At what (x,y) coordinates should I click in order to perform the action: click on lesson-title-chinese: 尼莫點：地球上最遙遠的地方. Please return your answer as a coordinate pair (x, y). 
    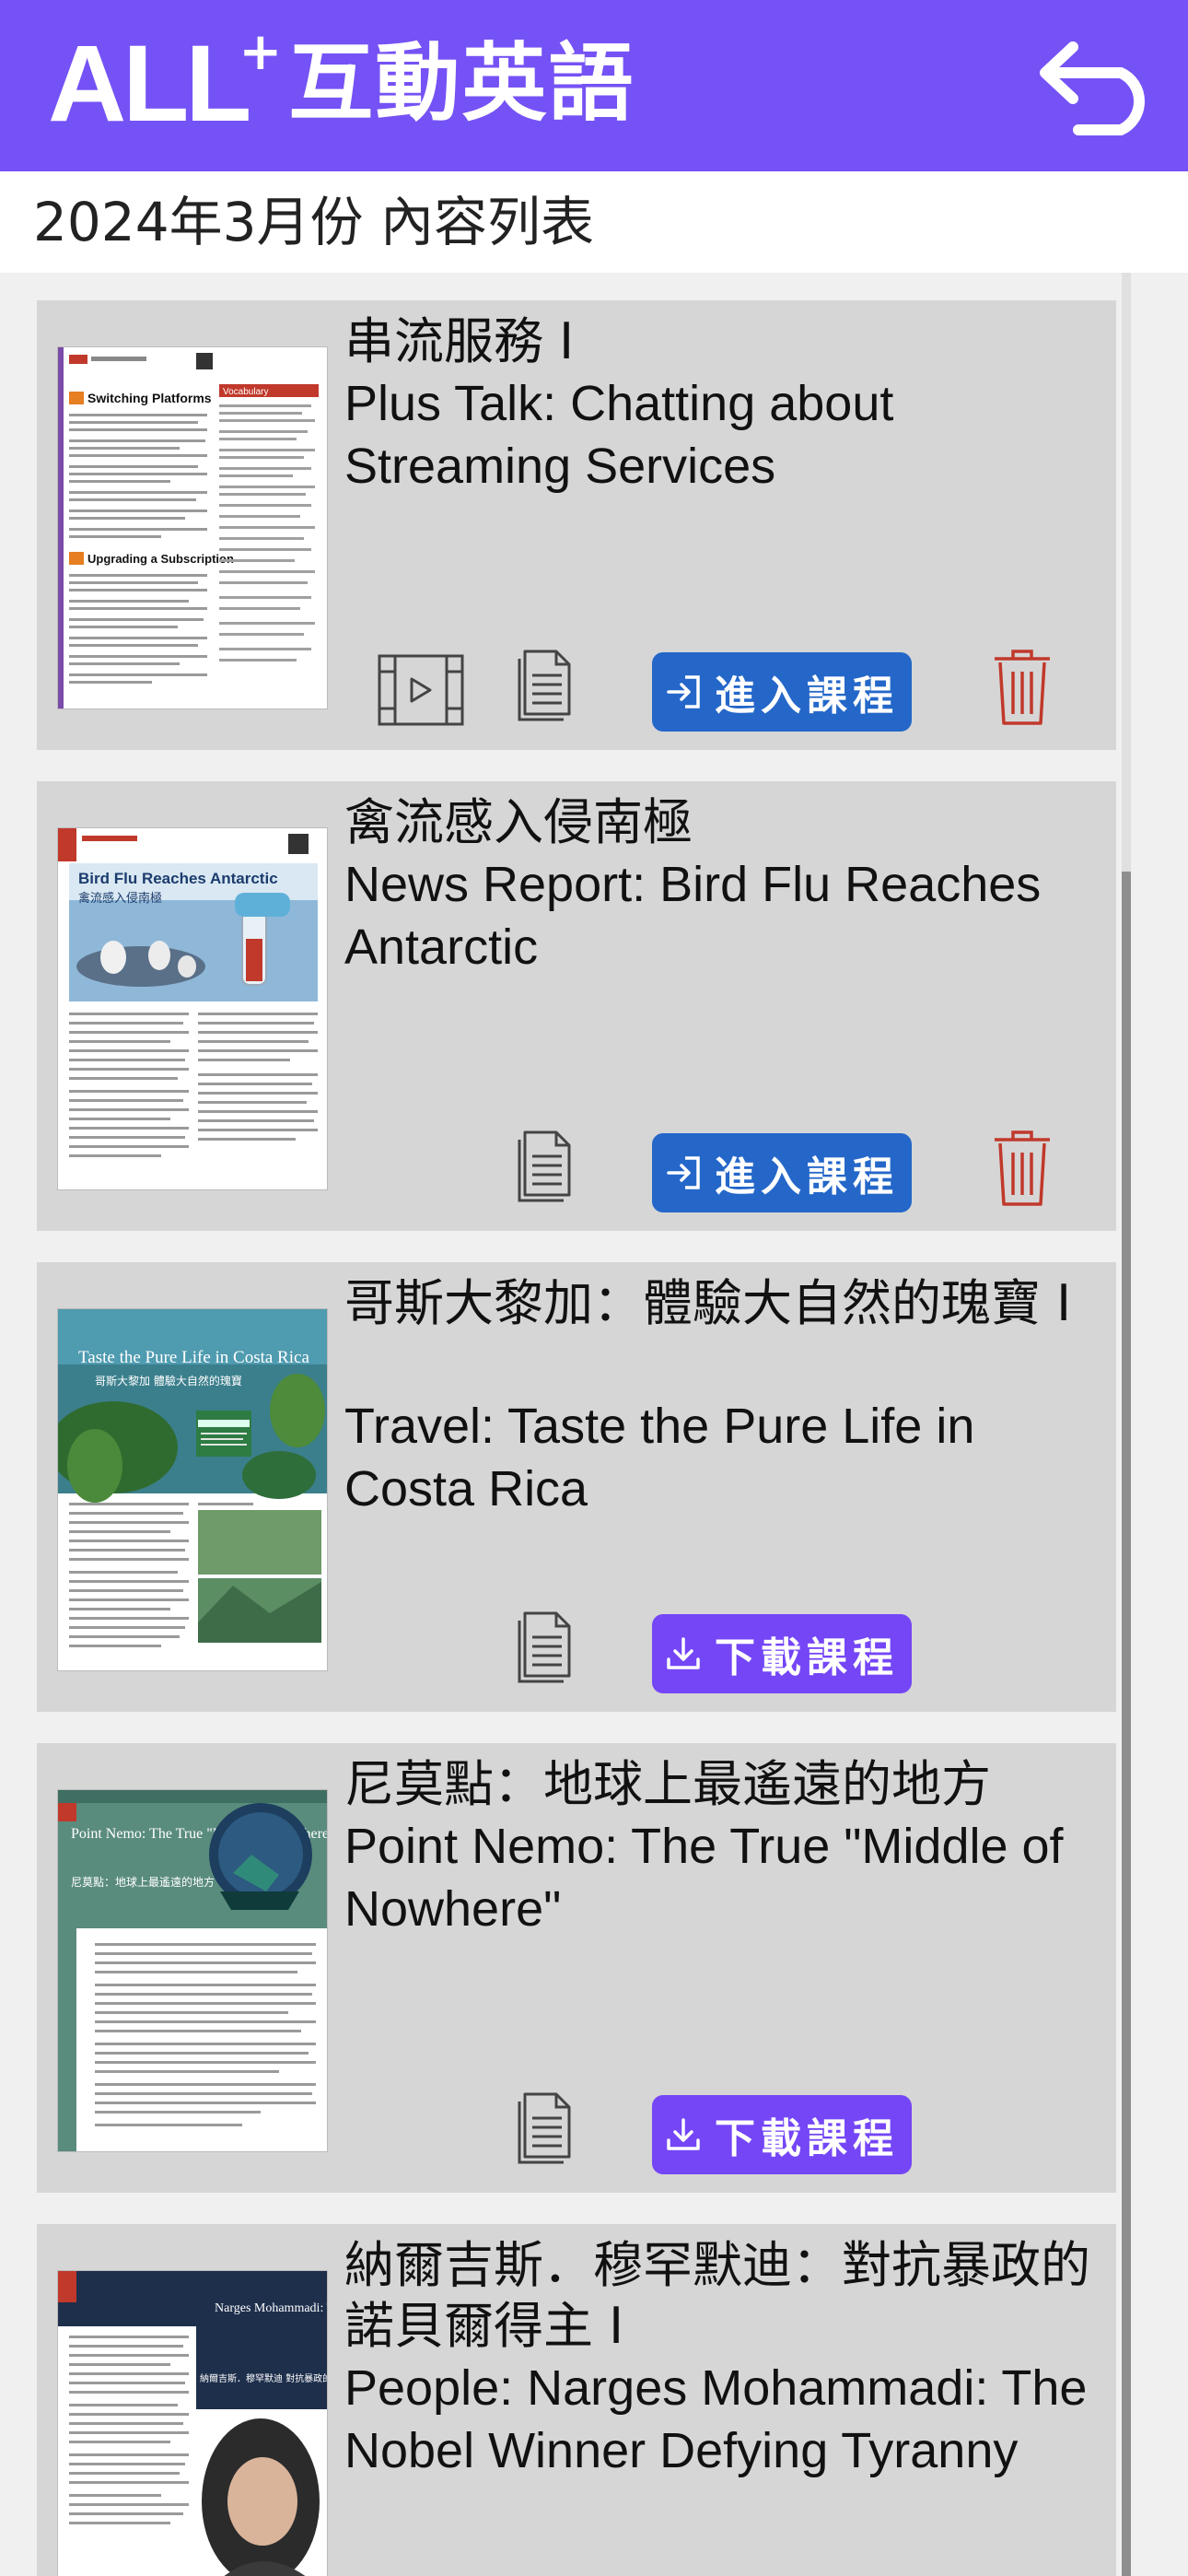
    Looking at the image, I should click on (667, 1784).